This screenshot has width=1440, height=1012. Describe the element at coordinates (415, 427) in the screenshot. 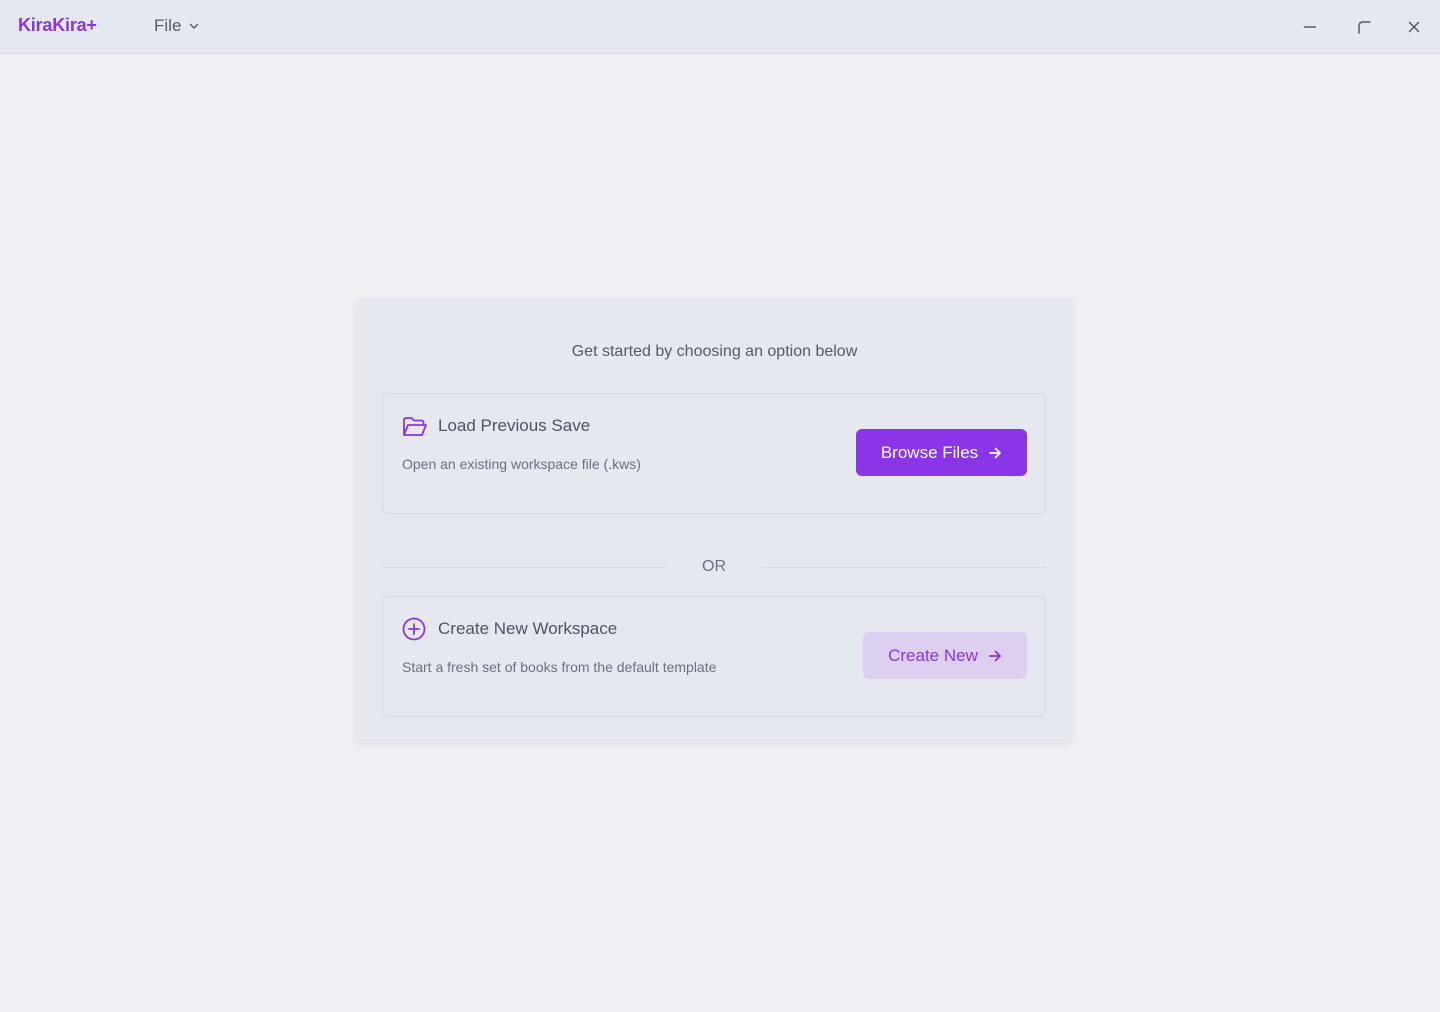

I see `folder-open-icon` at that location.